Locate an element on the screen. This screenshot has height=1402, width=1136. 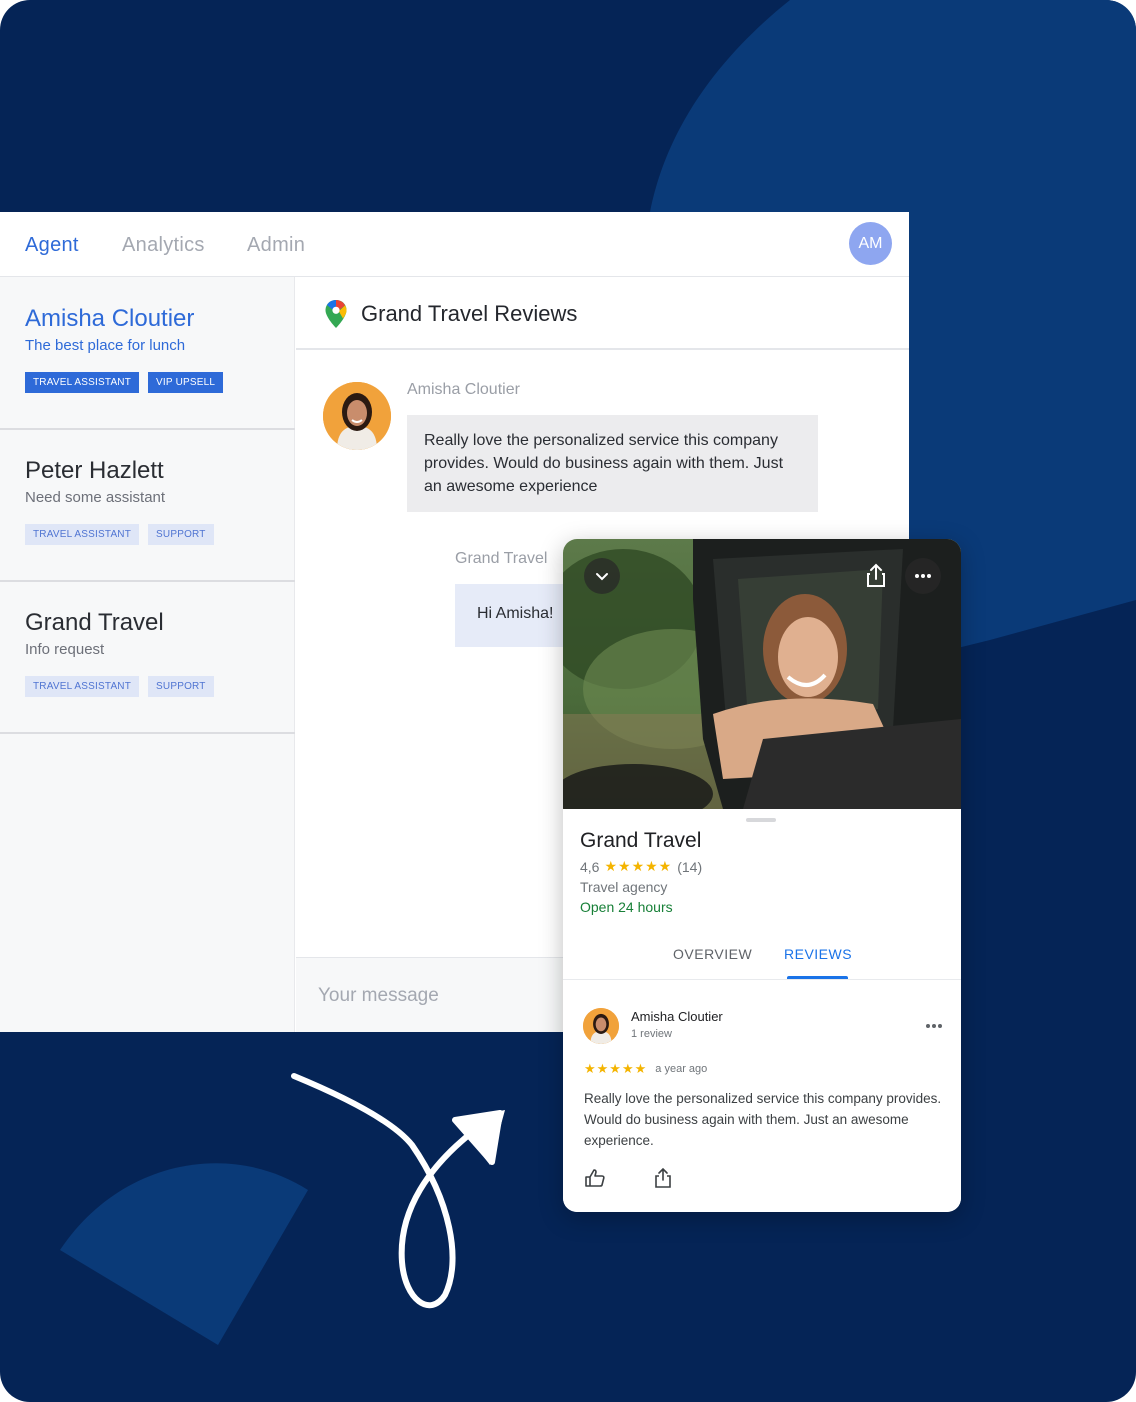
reviewer-name: Amisha Cloutier is located at coordinates (677, 1016).